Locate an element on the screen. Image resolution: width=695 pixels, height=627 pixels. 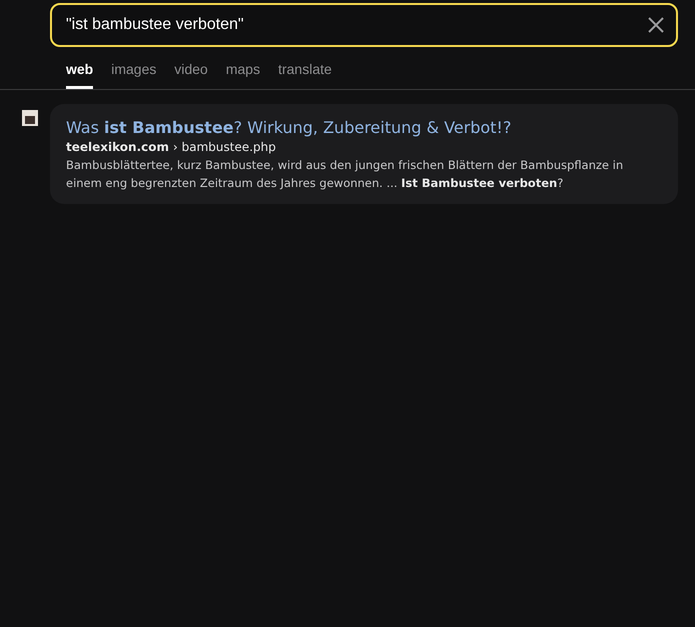
favicon-icon is located at coordinates (30, 118).